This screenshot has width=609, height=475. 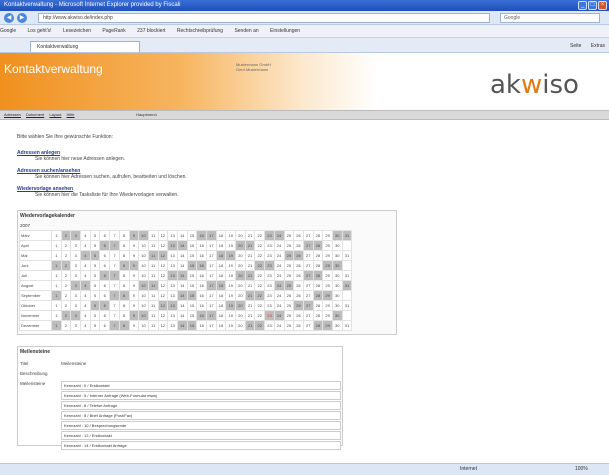 What do you see at coordinates (201, 435) in the screenshot?
I see `milestone-item: Kennzahl : 12 / Erstkontakt` at bounding box center [201, 435].